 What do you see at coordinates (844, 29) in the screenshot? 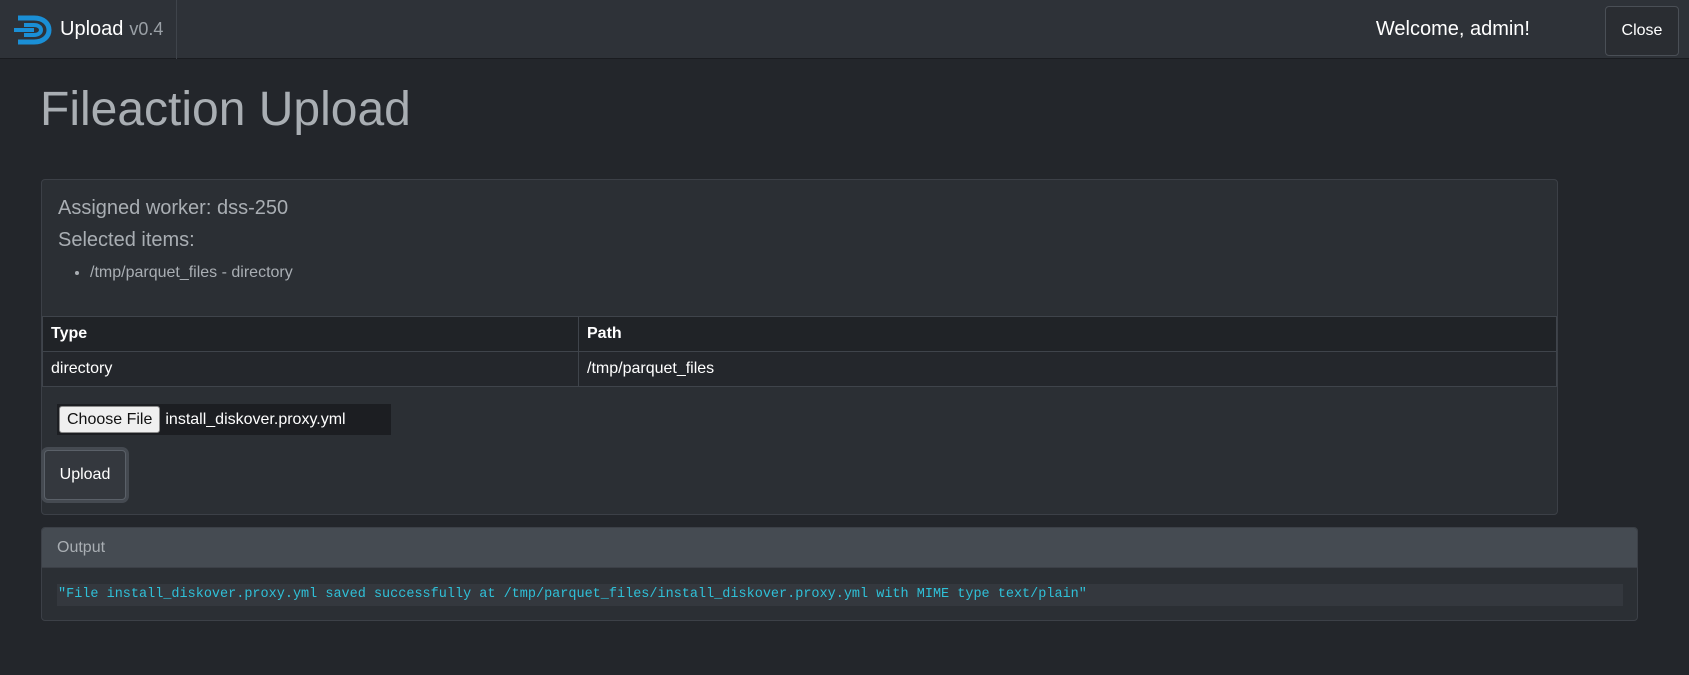
I see `top-navbar: Upload v0.4 Welcome, admin! Close` at bounding box center [844, 29].